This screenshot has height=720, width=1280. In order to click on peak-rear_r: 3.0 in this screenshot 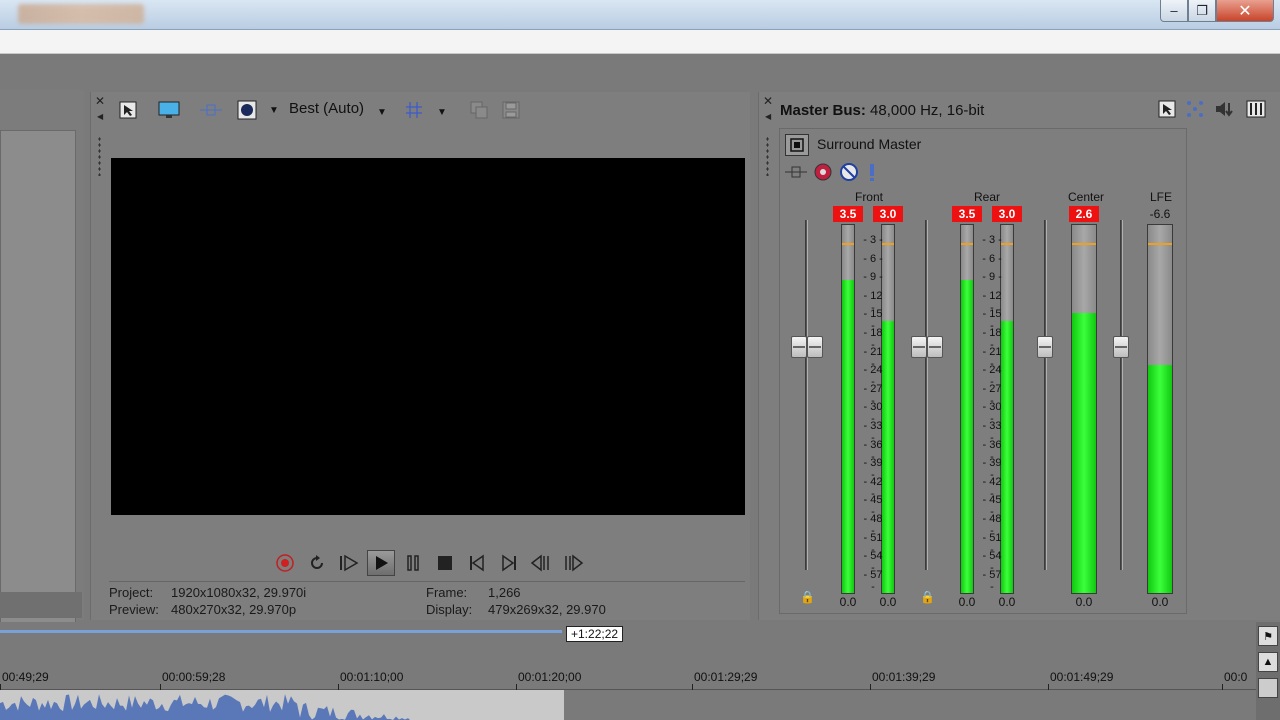, I will do `click(1007, 214)`.